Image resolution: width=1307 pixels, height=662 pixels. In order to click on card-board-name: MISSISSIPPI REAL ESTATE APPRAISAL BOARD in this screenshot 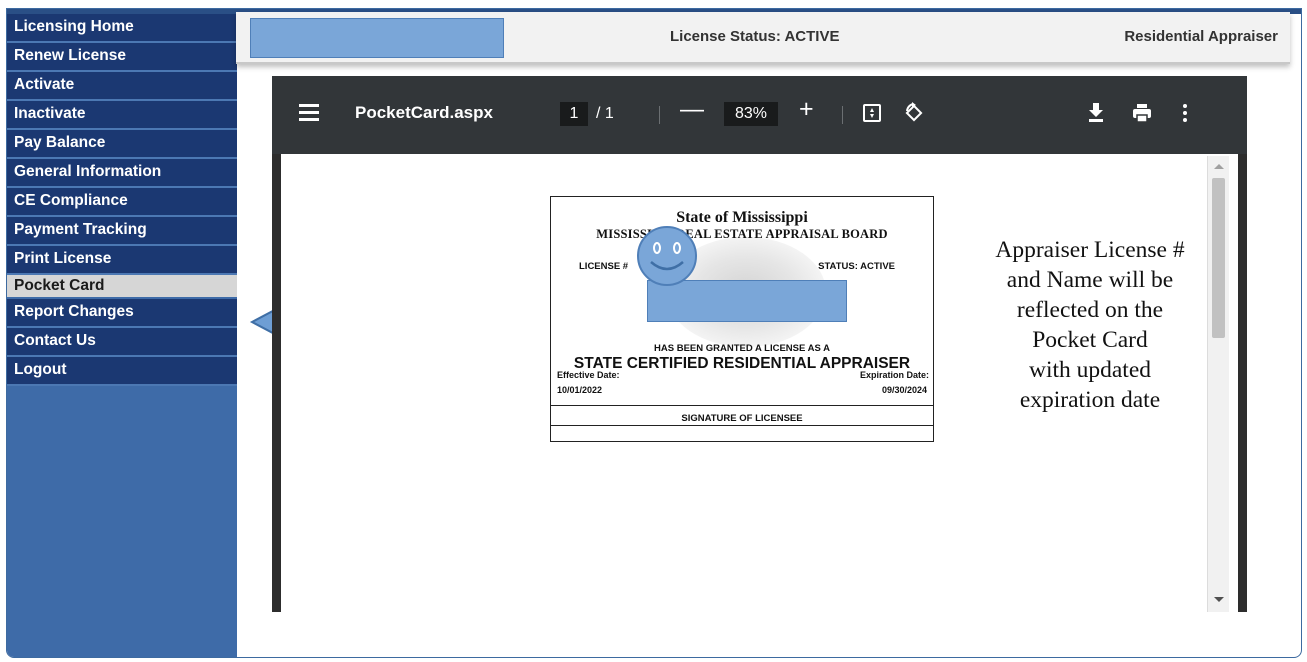, I will do `click(742, 234)`.